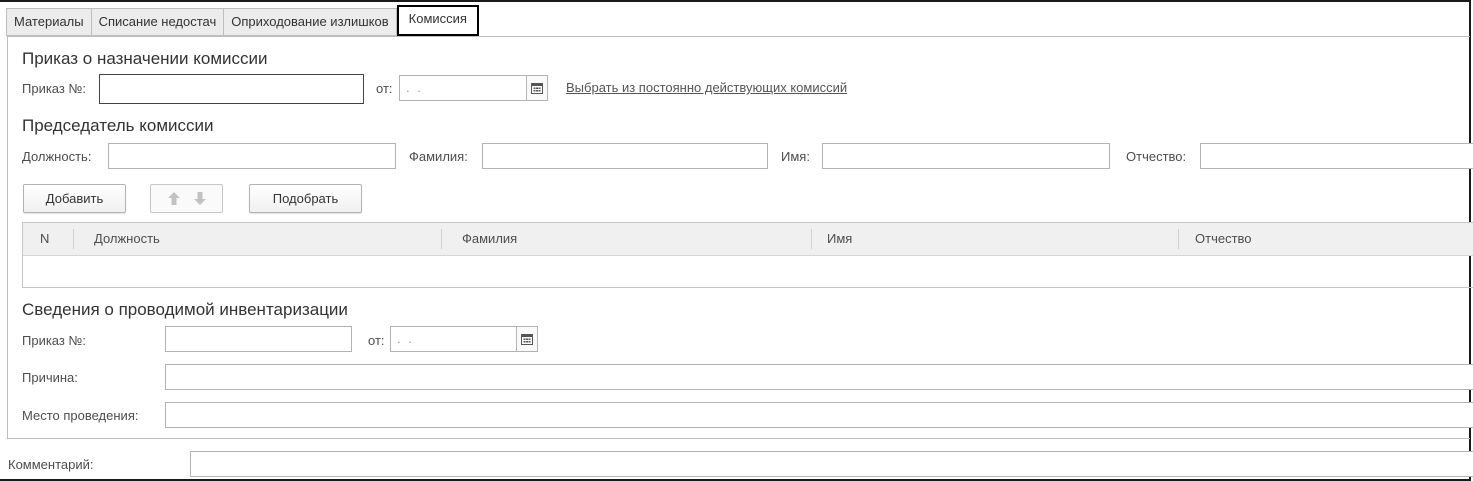  Describe the element at coordinates (966, 156) in the screenshot. I see `chairman-name-input` at that location.